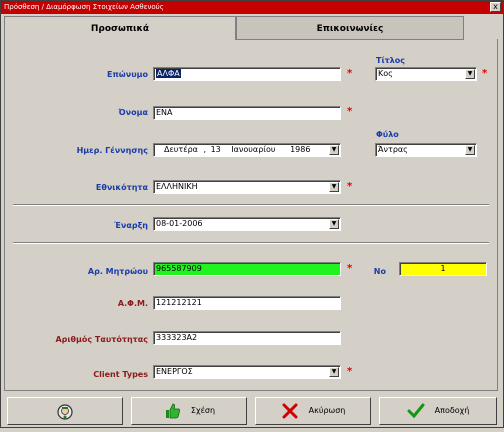  I want to click on tax-id-value: 121212121, so click(179, 302).